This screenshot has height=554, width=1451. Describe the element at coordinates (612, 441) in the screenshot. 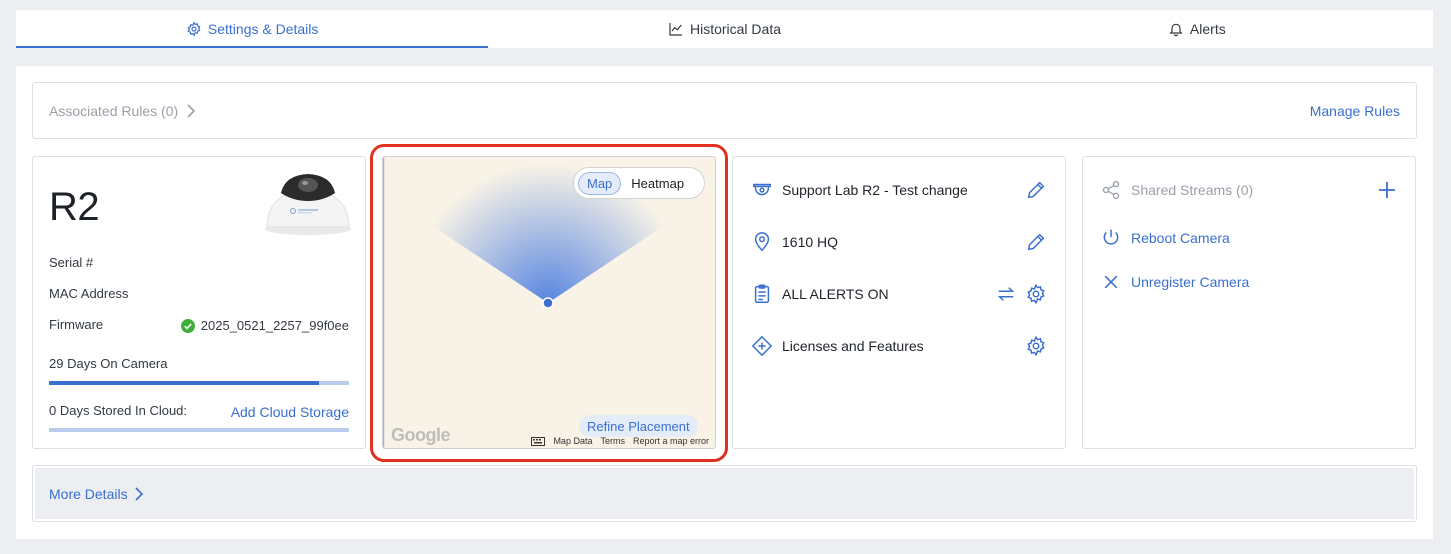

I see `terms-link: Terms` at that location.